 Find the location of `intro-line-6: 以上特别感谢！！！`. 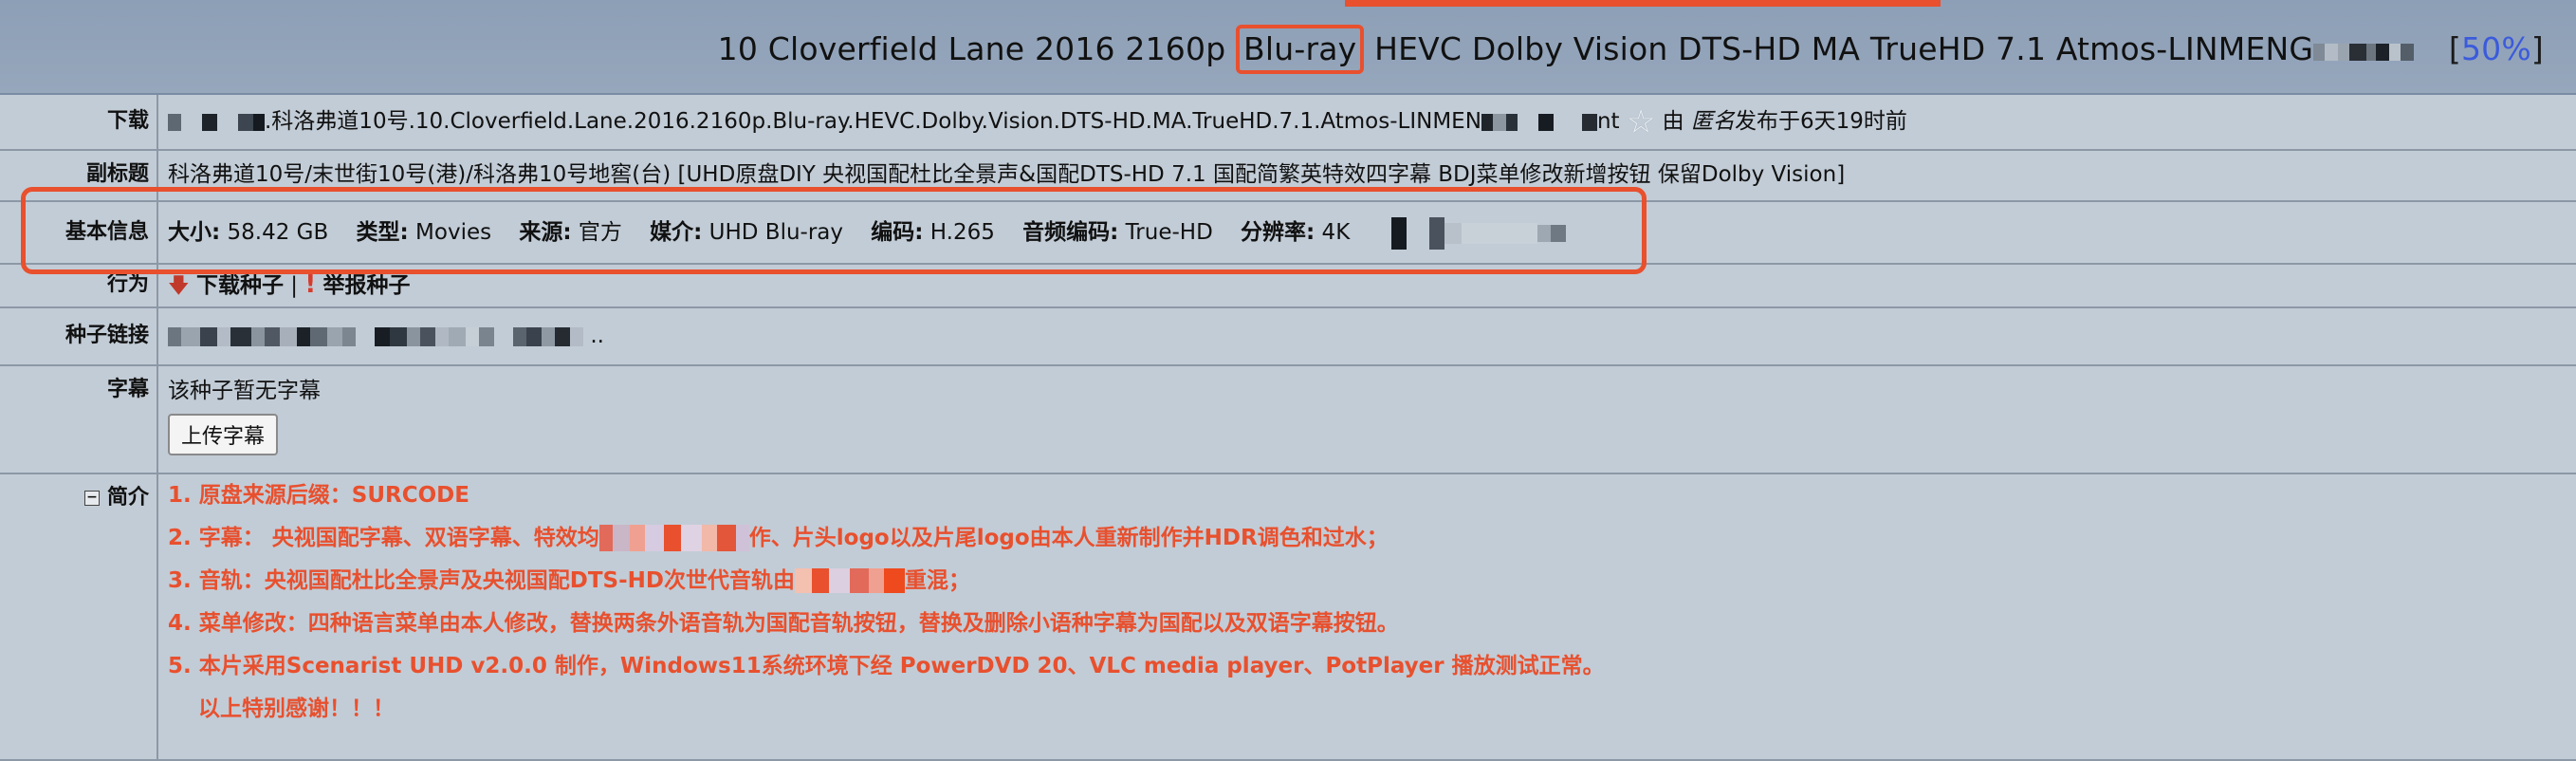

intro-line-6: 以上特别感谢！！！ is located at coordinates (296, 708).